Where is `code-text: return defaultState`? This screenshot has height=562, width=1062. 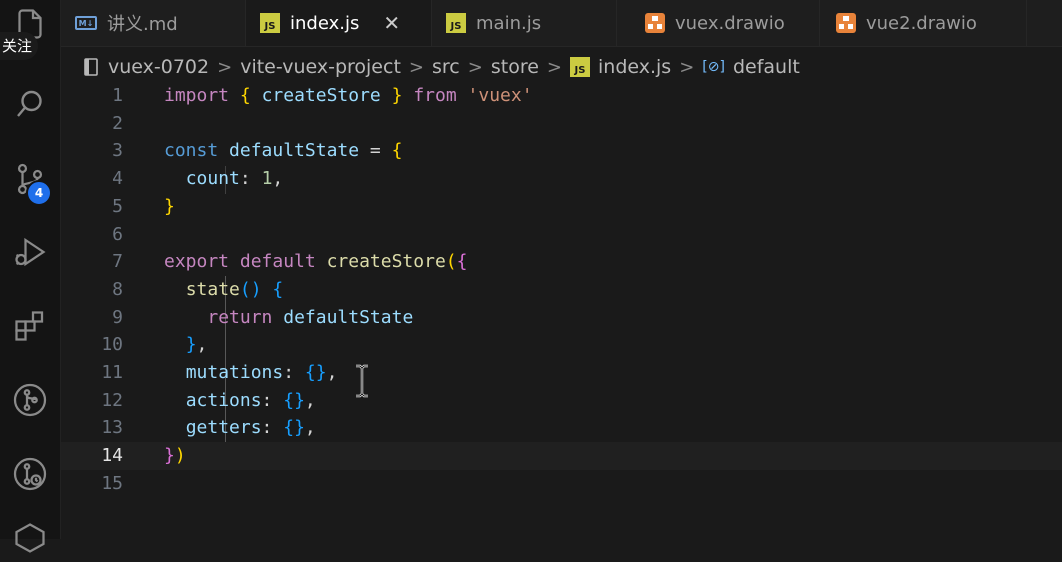
code-text: return defaultState is located at coordinates (288, 318).